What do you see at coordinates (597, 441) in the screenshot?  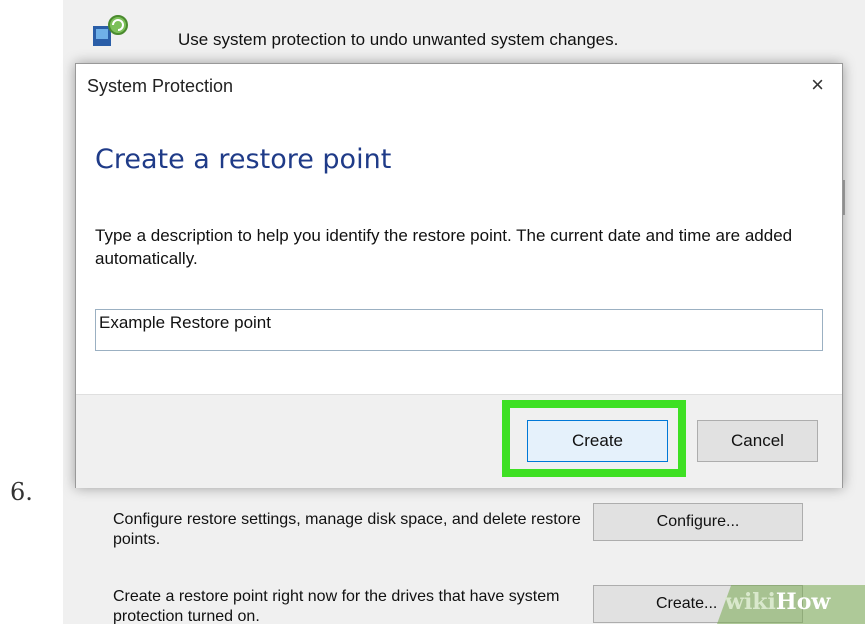 I see `create-button: Create` at bounding box center [597, 441].